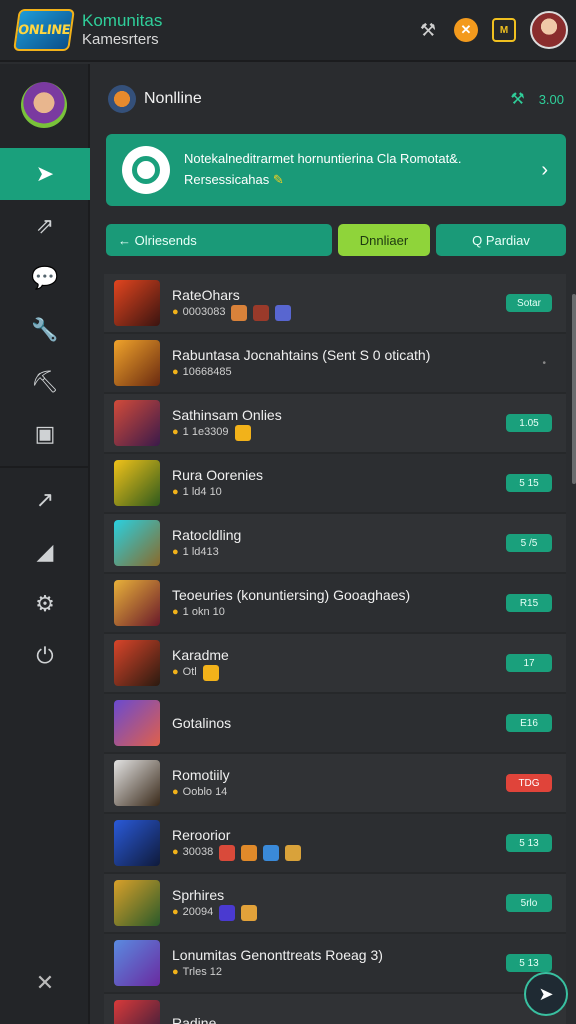 Image resolution: width=576 pixels, height=1024 pixels. Describe the element at coordinates (544, 363) in the screenshot. I see `status-badge: •` at that location.